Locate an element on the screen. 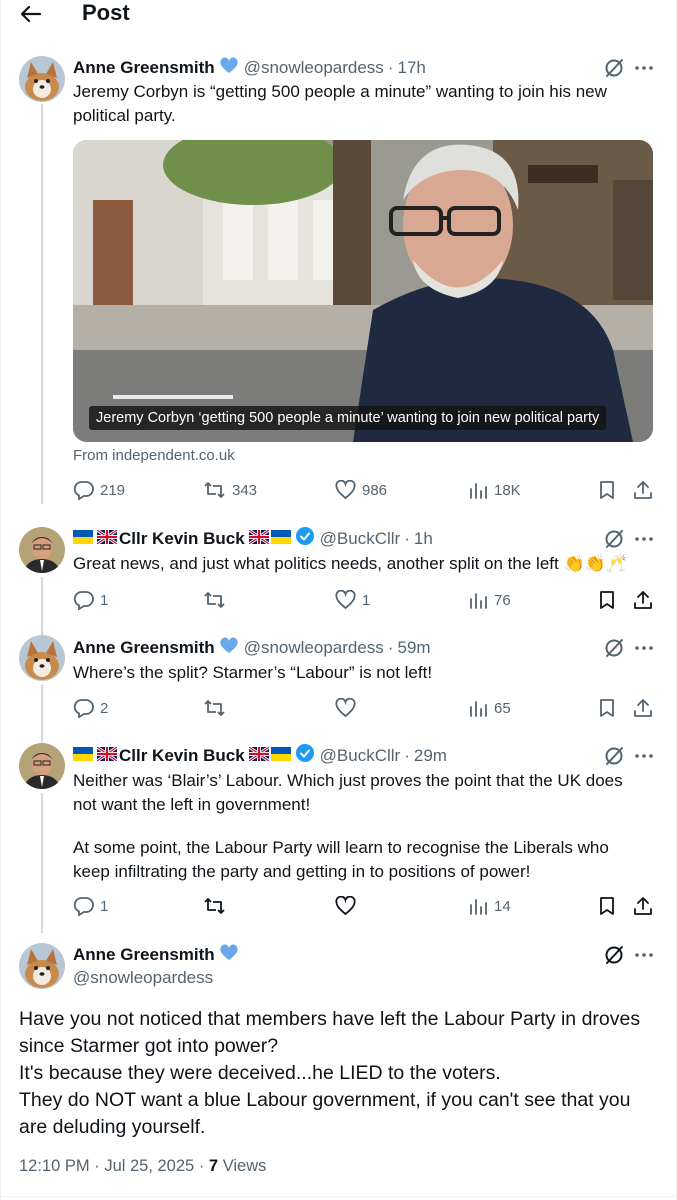 The image size is (677, 1200). post-actions-bar: 1 1 76 is located at coordinates (365, 602).